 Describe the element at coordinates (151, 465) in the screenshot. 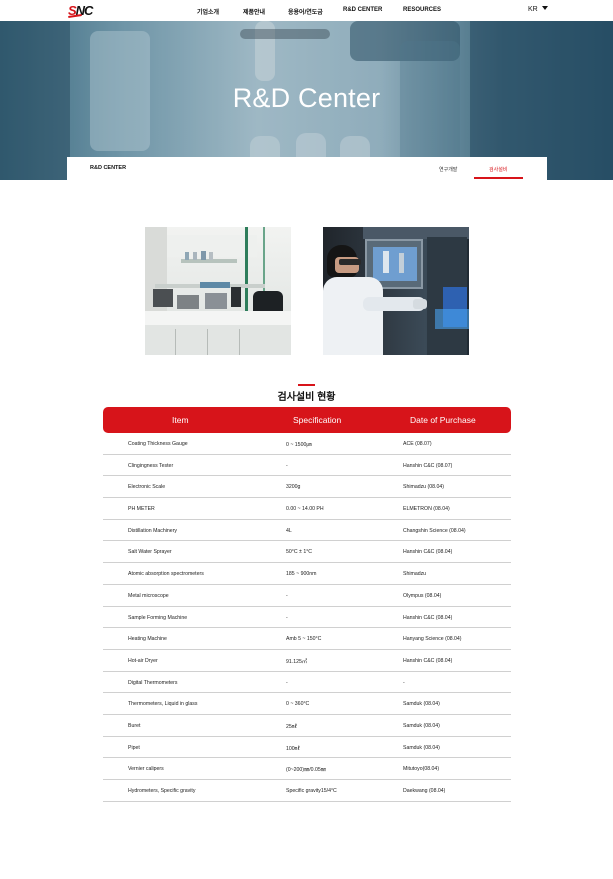

I see `item-cell: Clingingness Tester` at that location.